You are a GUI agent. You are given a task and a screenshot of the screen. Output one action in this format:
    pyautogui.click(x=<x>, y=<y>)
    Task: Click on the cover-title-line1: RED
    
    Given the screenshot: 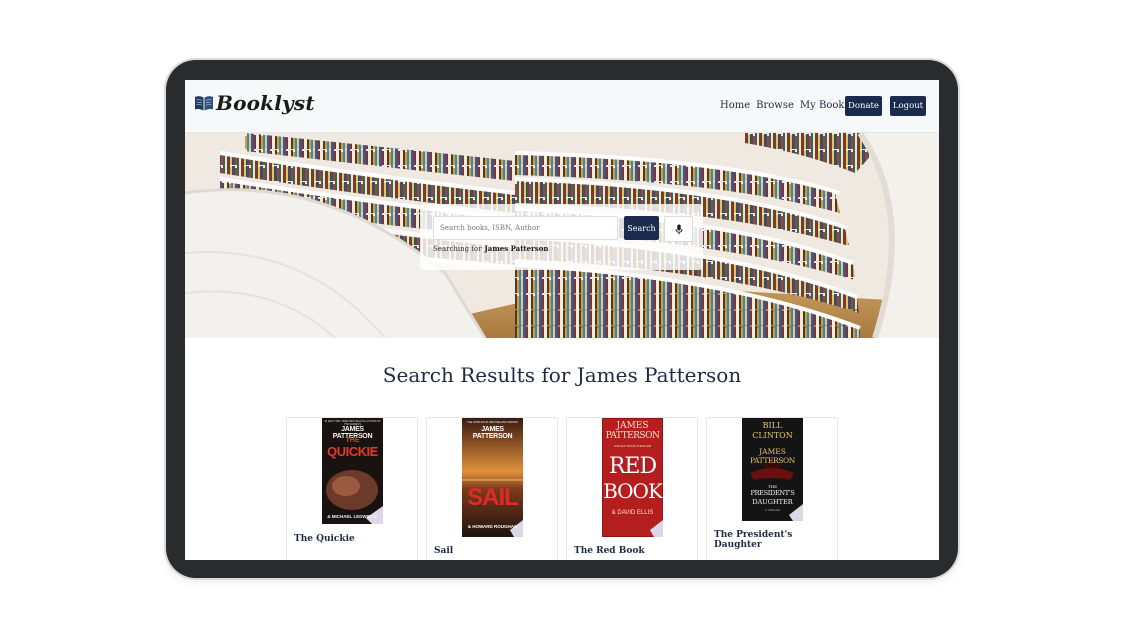 What is the action you would take?
    pyautogui.click(x=632, y=466)
    